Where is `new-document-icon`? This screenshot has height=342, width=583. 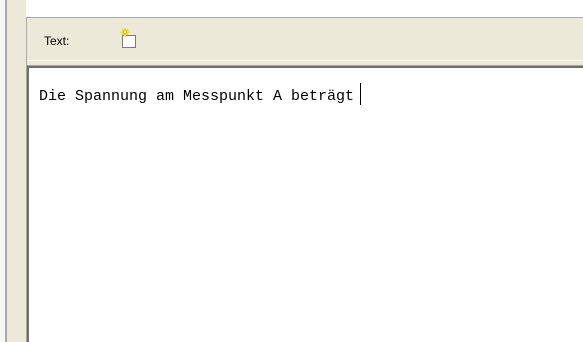 new-document-icon is located at coordinates (129, 39).